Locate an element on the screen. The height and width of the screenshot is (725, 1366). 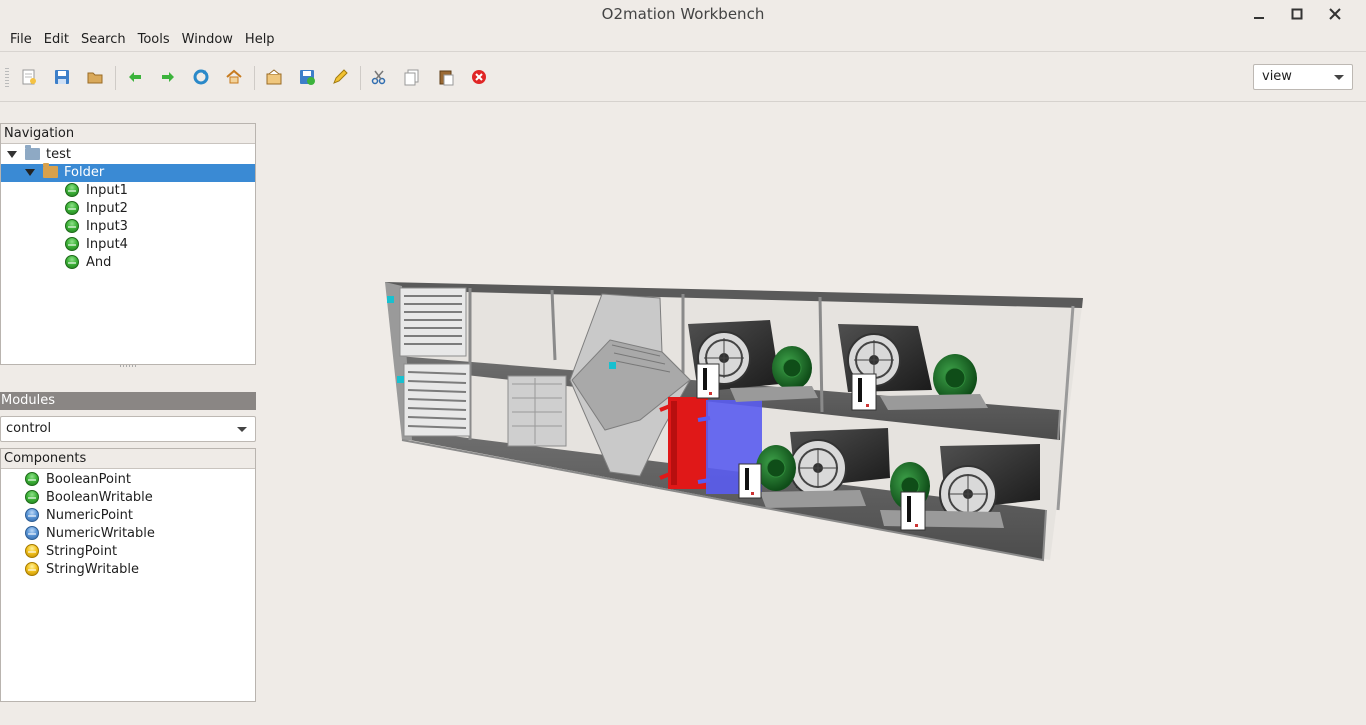
toolbar is located at coordinates (683, 77).